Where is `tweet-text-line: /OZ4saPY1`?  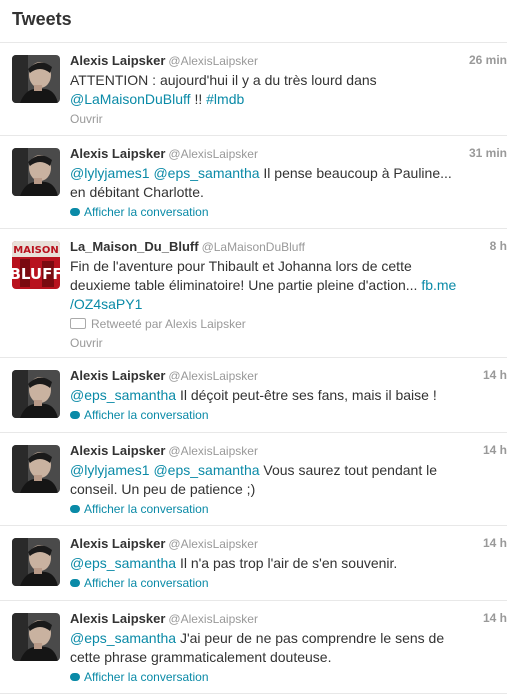
tweet-text-line: /OZ4saPY1 is located at coordinates (288, 304).